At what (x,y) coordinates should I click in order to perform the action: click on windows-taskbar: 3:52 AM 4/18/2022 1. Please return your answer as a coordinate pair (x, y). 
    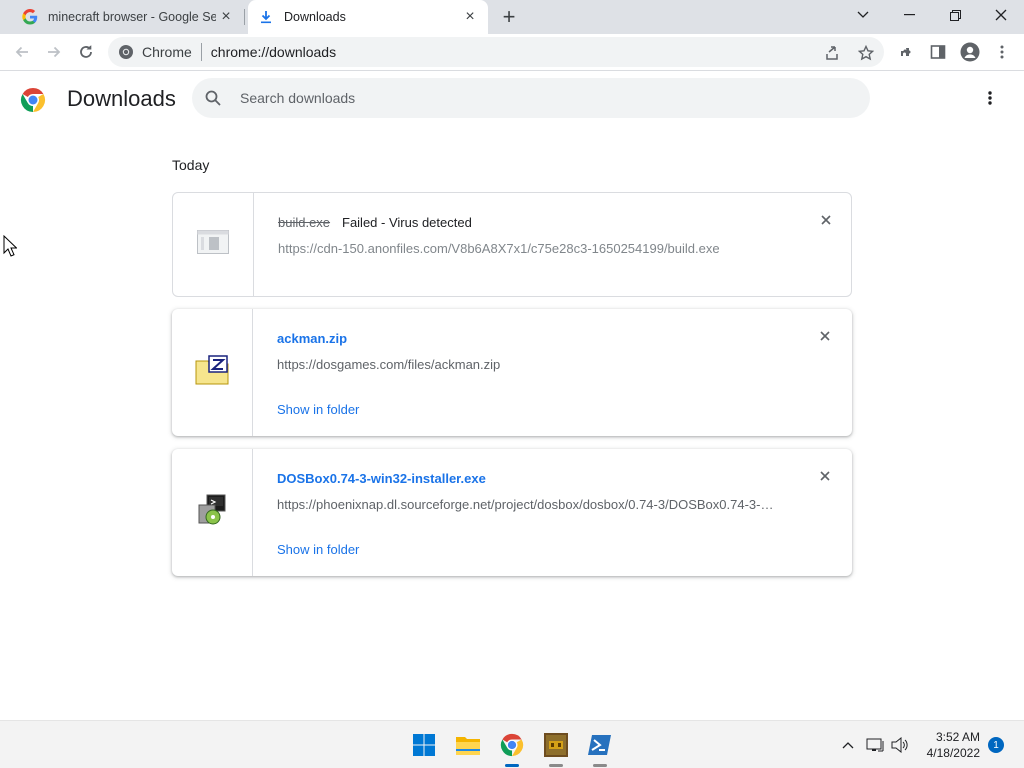
    Looking at the image, I should click on (512, 744).